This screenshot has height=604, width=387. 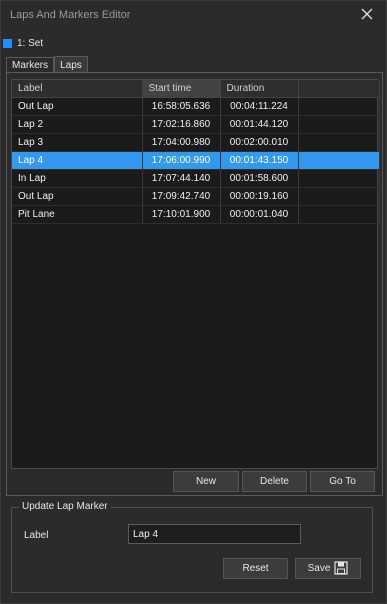 What do you see at coordinates (259, 142) in the screenshot?
I see `cell-duration: 00:02:00.010` at bounding box center [259, 142].